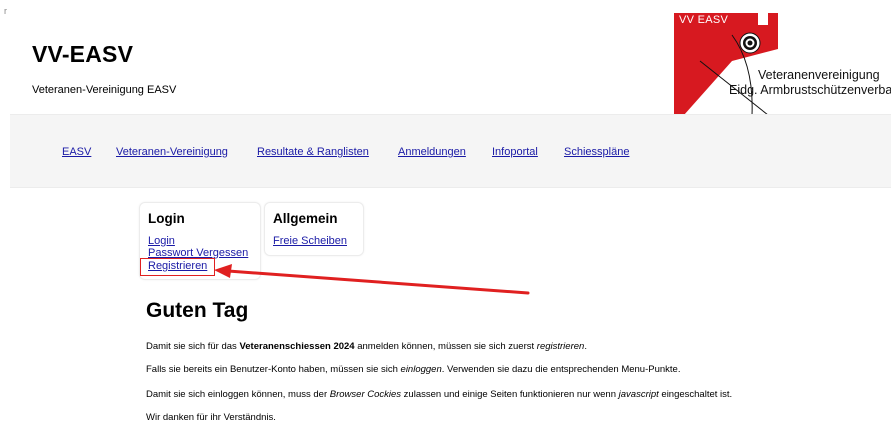 Image resolution: width=891 pixels, height=425 pixels. I want to click on arrow-head, so click(223, 271).